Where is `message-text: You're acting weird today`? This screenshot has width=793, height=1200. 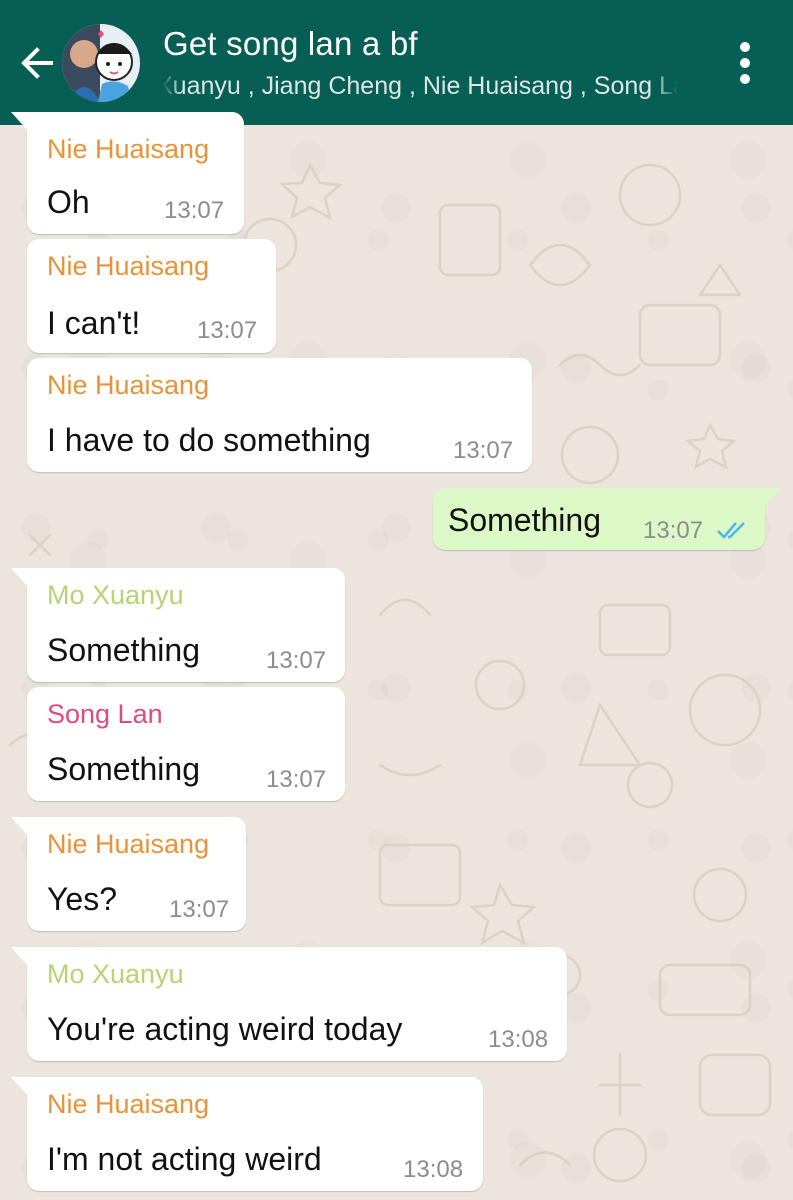
message-text: You're acting weird today is located at coordinates (225, 1029).